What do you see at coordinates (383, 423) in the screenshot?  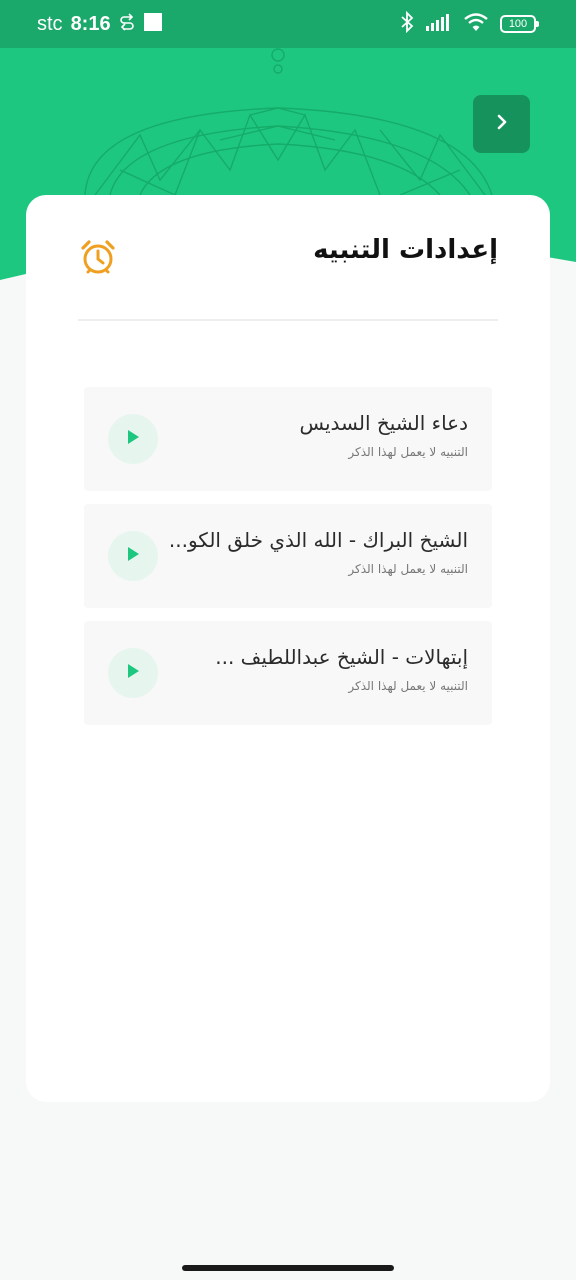 I see `sound-title: دعاء الشيخ السديس` at bounding box center [383, 423].